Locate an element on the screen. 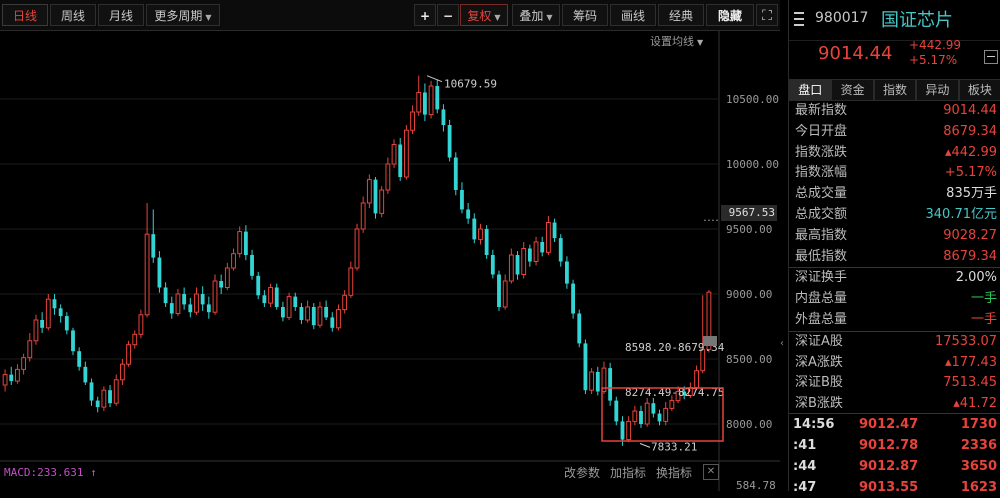  period-week-button: 周线 is located at coordinates (73, 15).